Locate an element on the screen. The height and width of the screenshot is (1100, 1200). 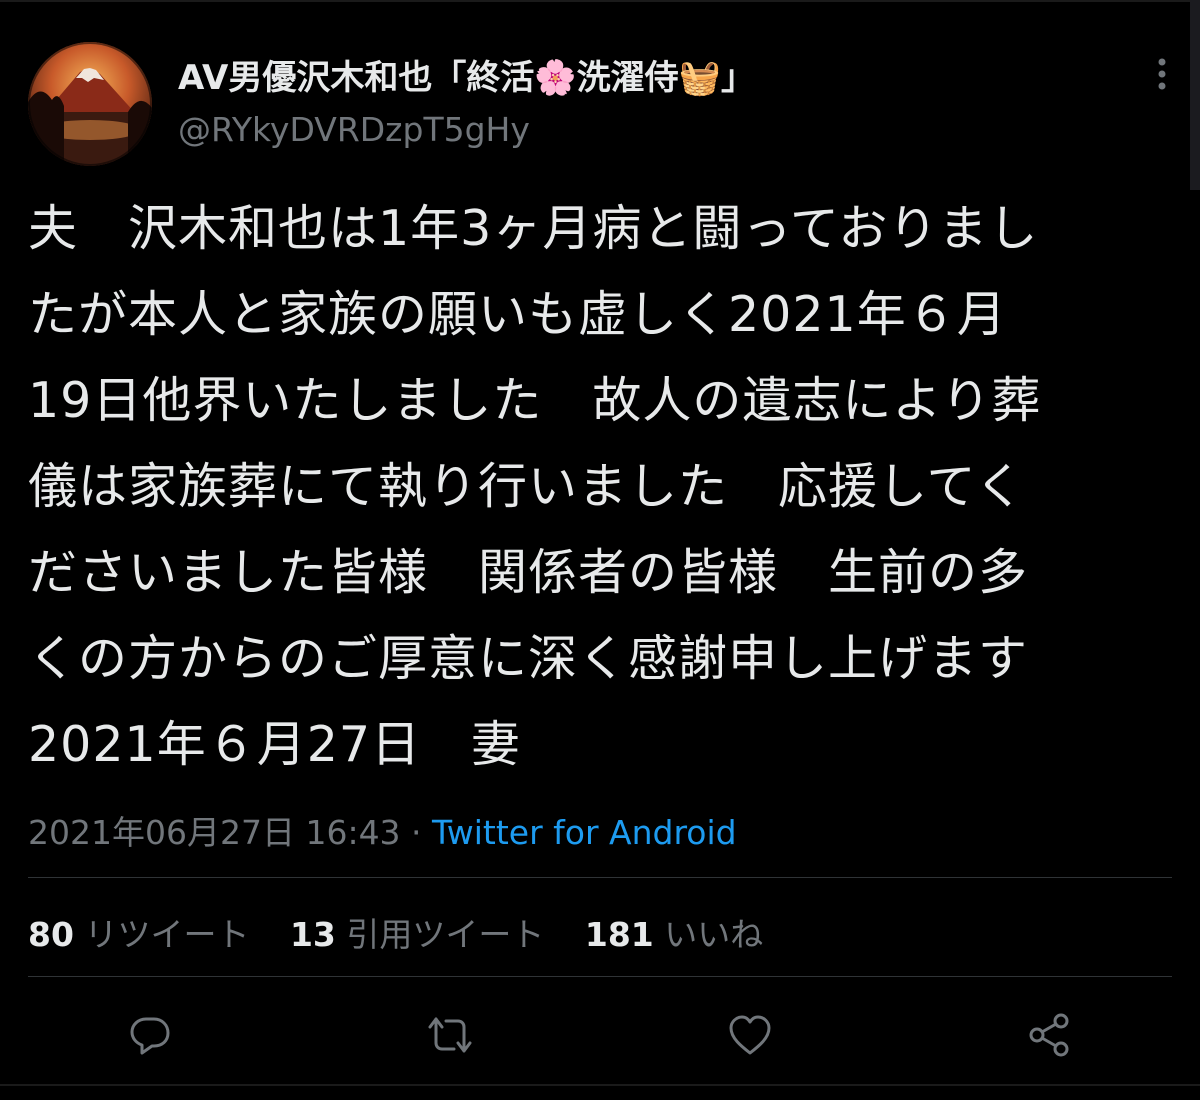
avatar is located at coordinates (90, 104).